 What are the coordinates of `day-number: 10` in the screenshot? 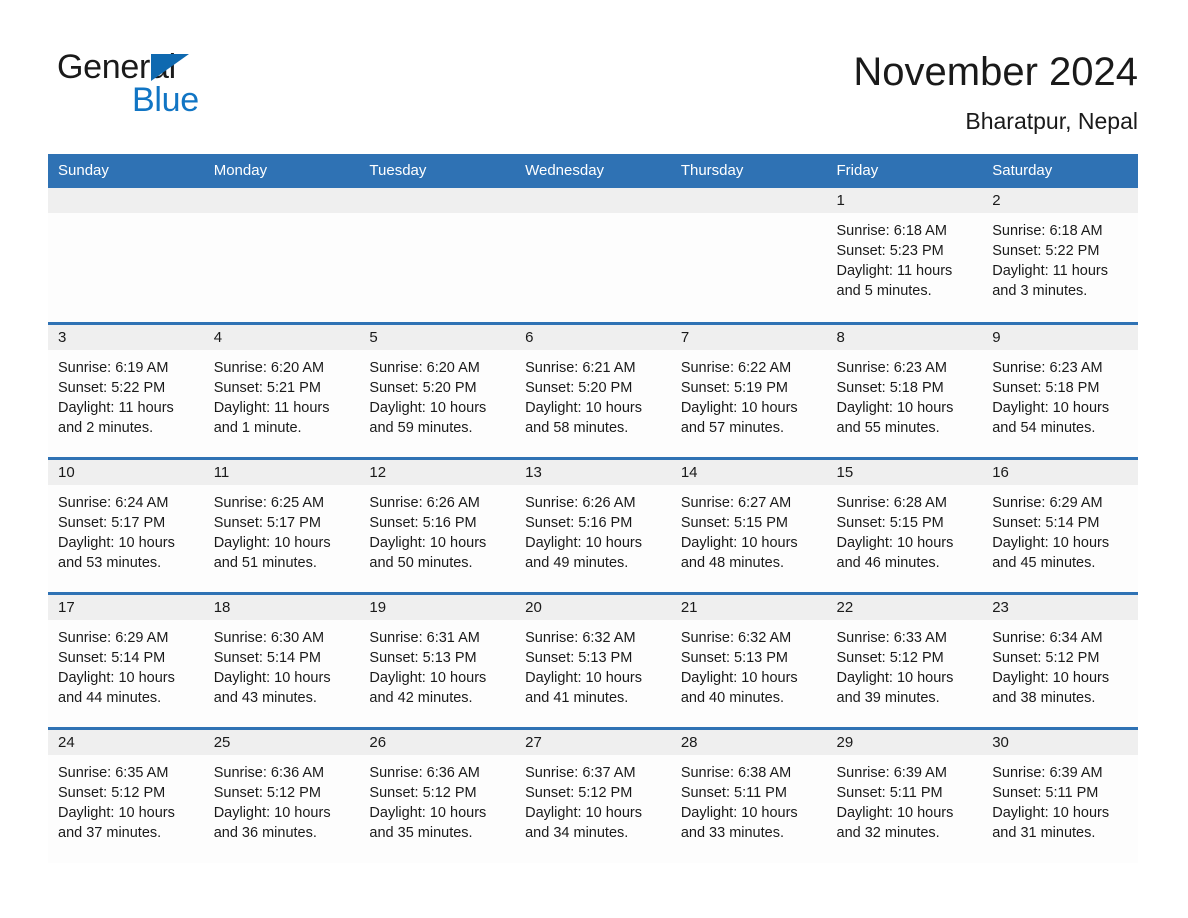 It's located at (126, 472).